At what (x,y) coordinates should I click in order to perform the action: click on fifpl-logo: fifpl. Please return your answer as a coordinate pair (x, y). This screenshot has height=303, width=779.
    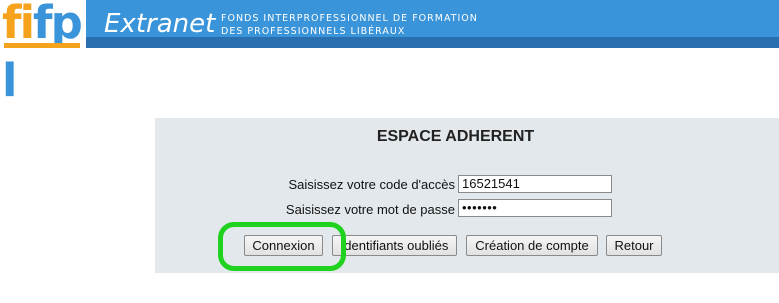
    Looking at the image, I should click on (43, 53).